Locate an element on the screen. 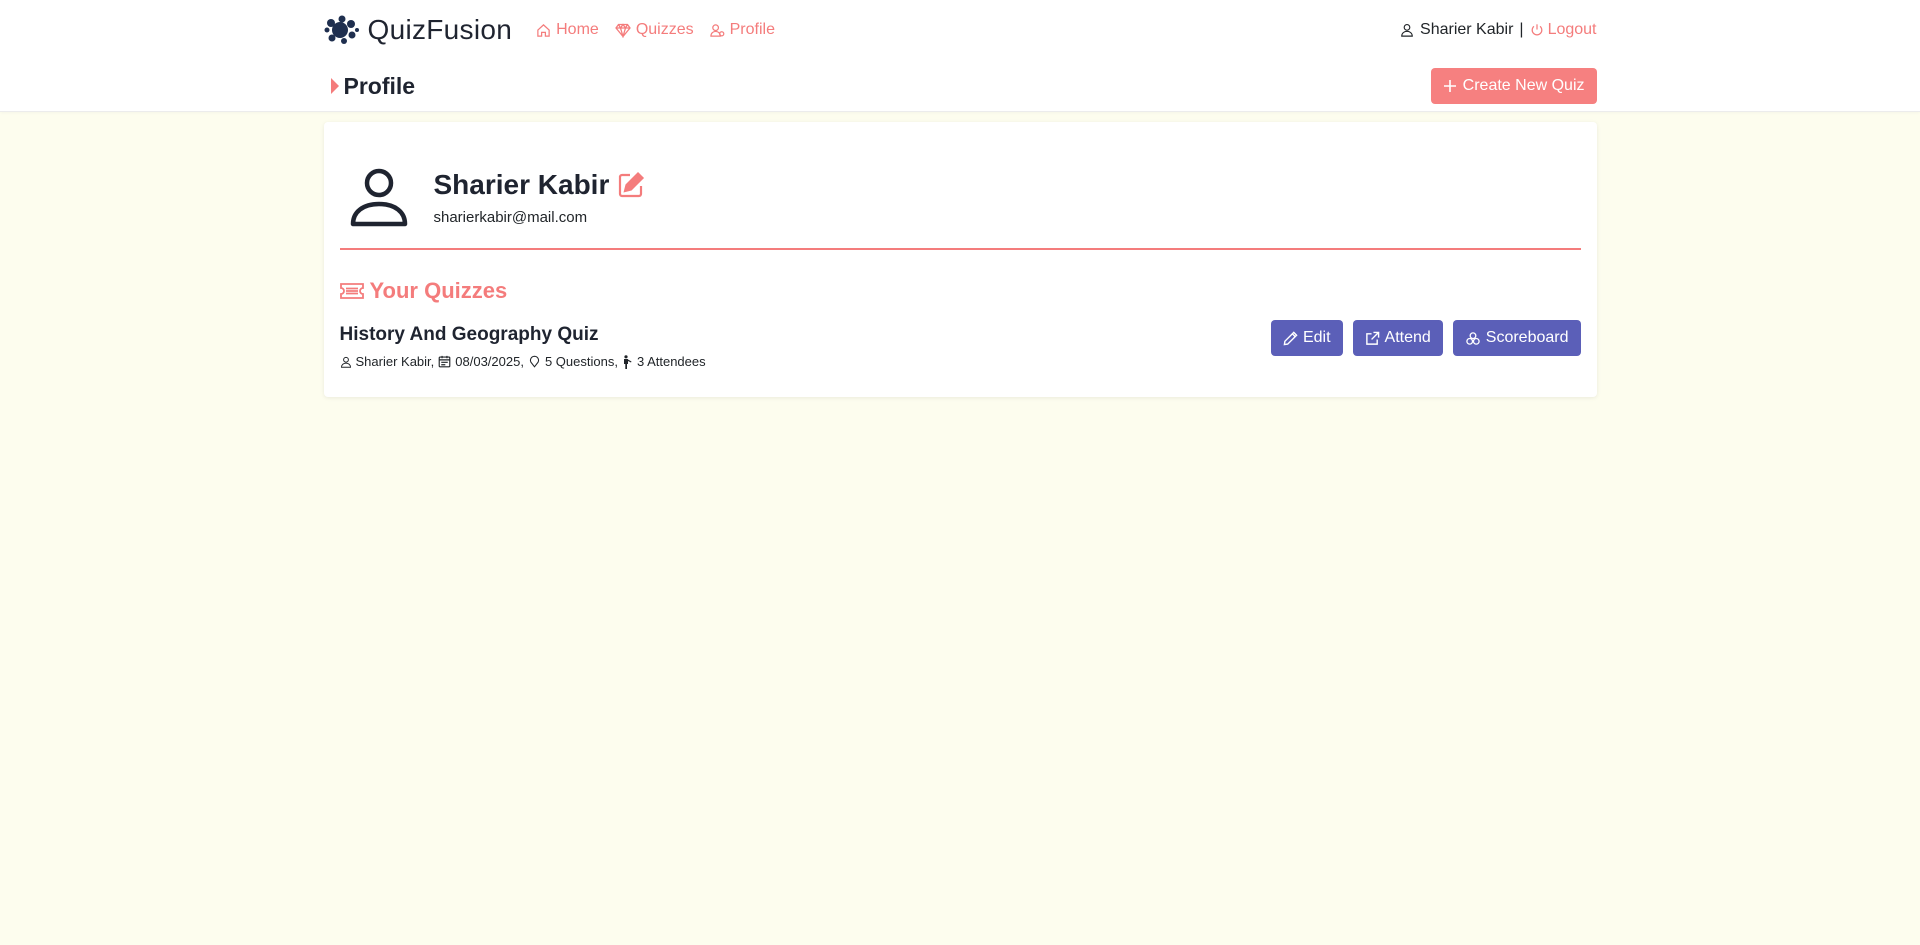  quiz-meta: Sharier Kabir, 08/03/2025, 5 Questions, is located at coordinates (523, 361).